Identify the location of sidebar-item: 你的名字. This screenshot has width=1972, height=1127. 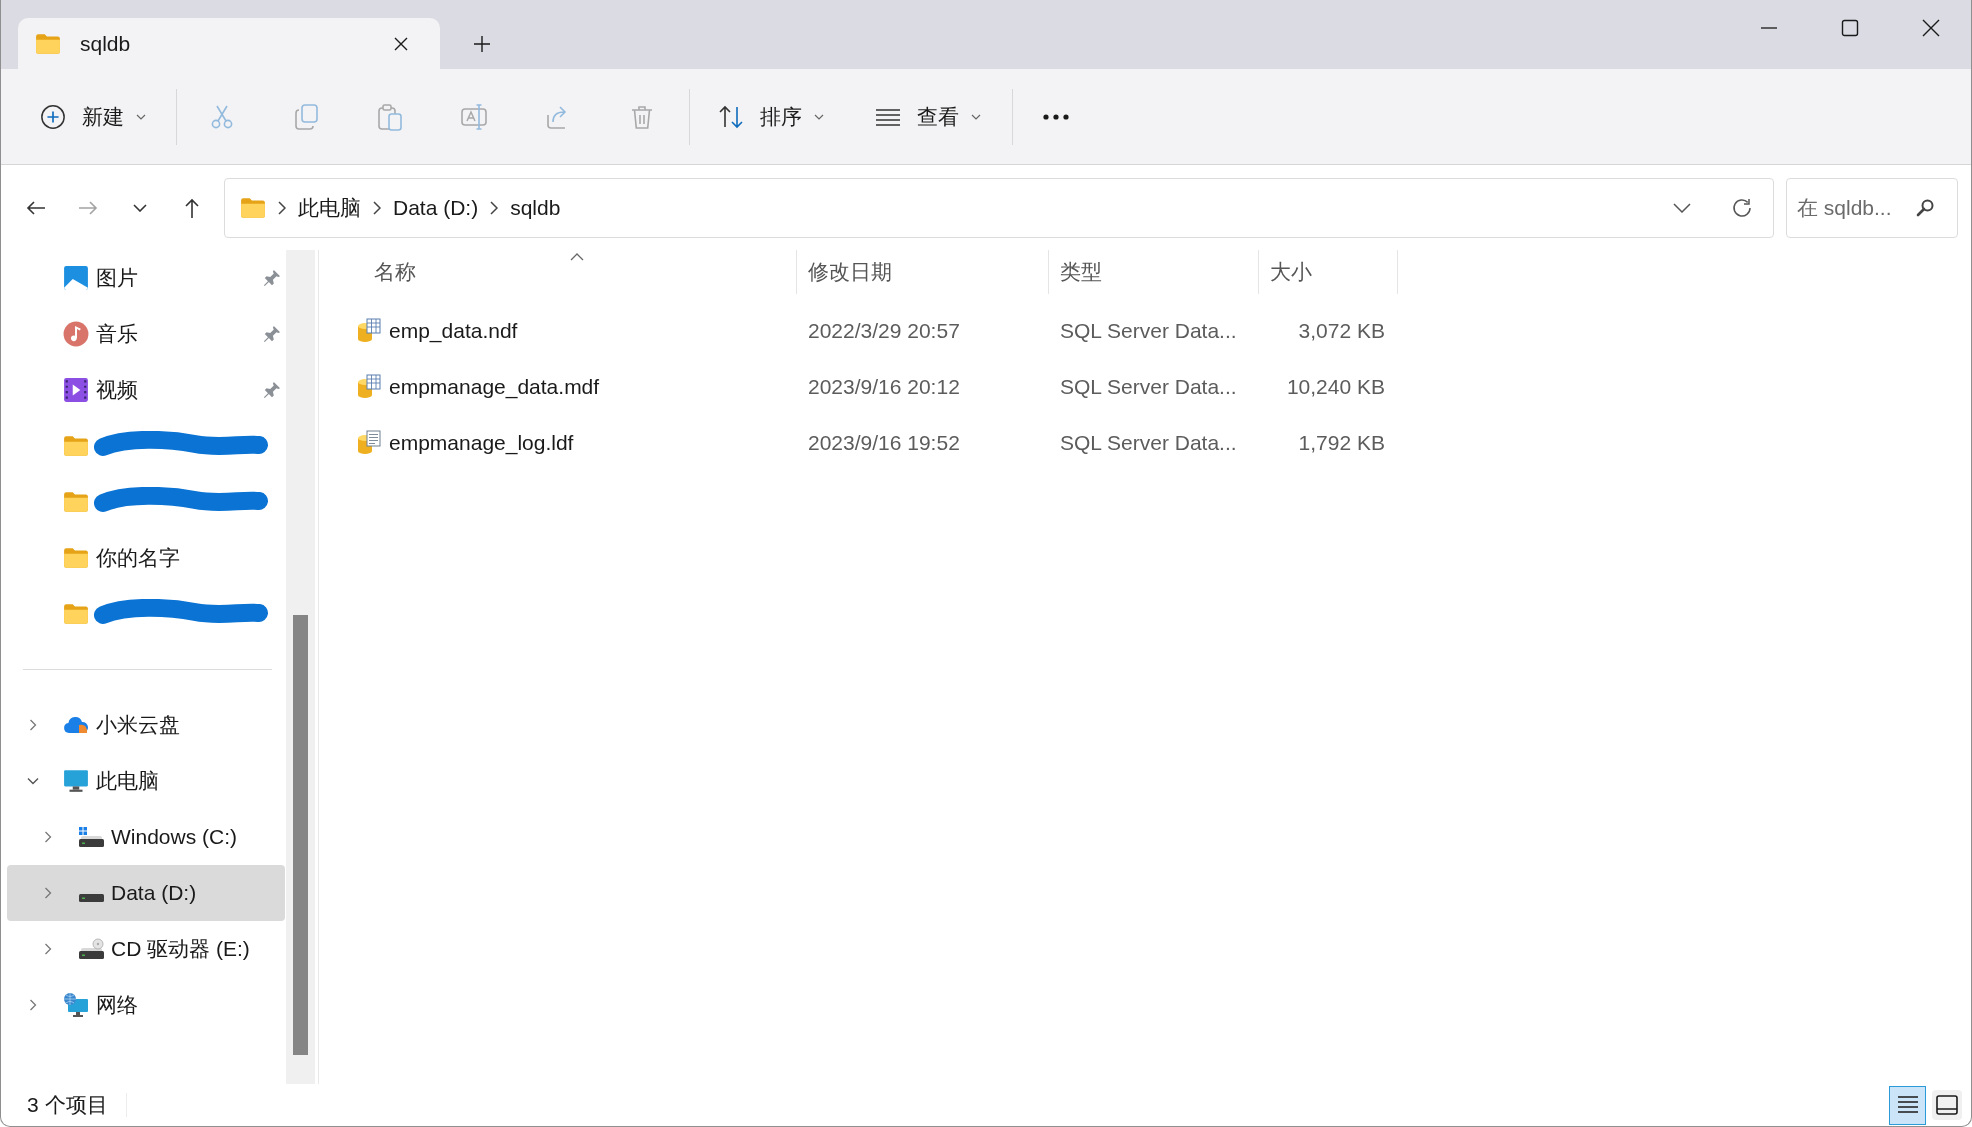
(146, 558).